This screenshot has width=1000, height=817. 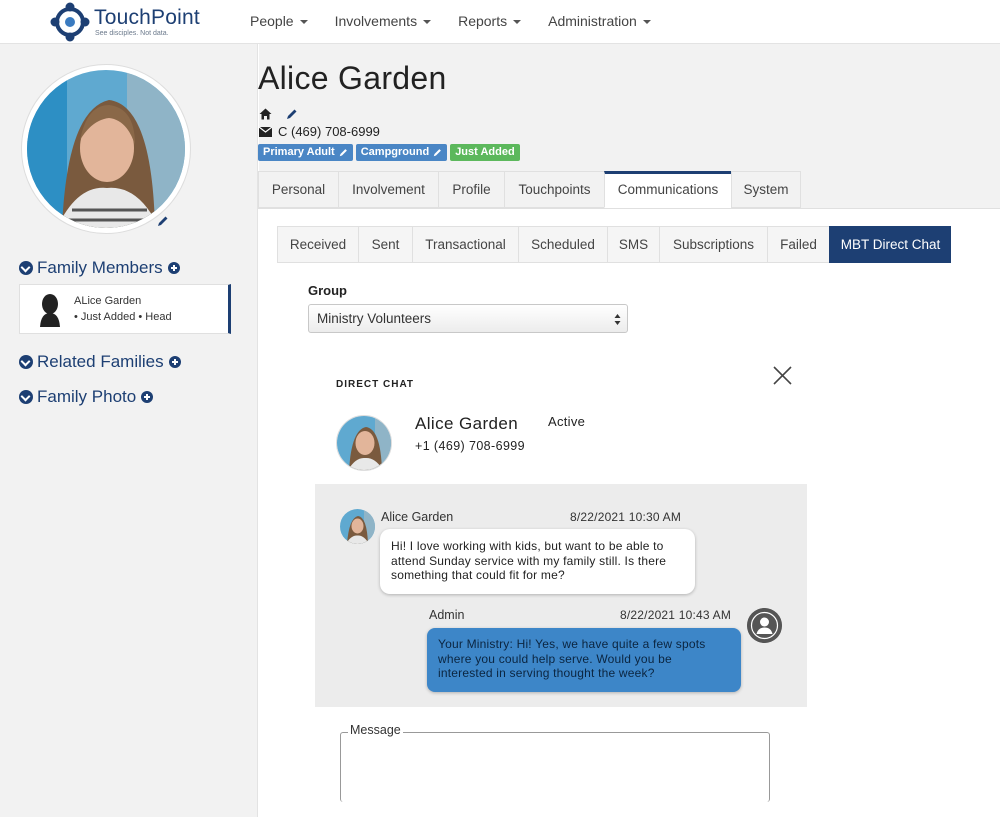 I want to click on related-families-heading: Related Families, so click(x=100, y=362).